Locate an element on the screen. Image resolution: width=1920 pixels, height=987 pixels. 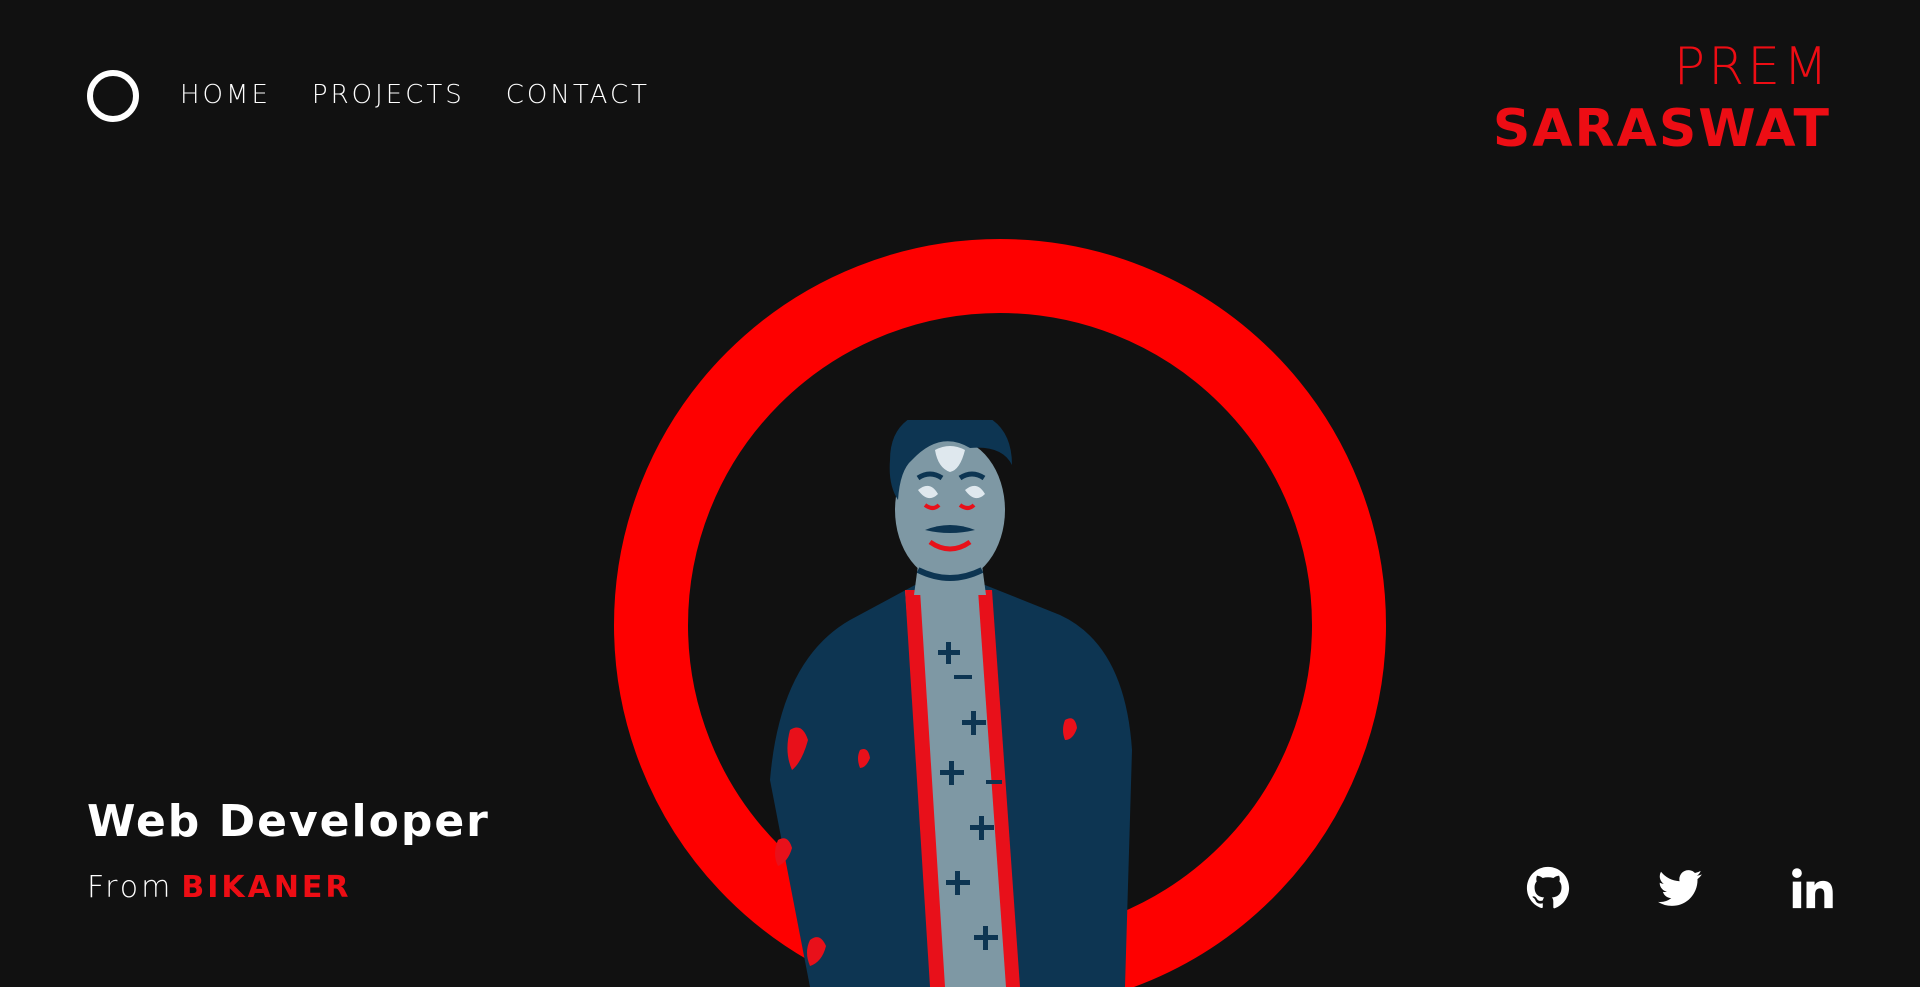
location-line: From BIKANER is located at coordinates (288, 888).